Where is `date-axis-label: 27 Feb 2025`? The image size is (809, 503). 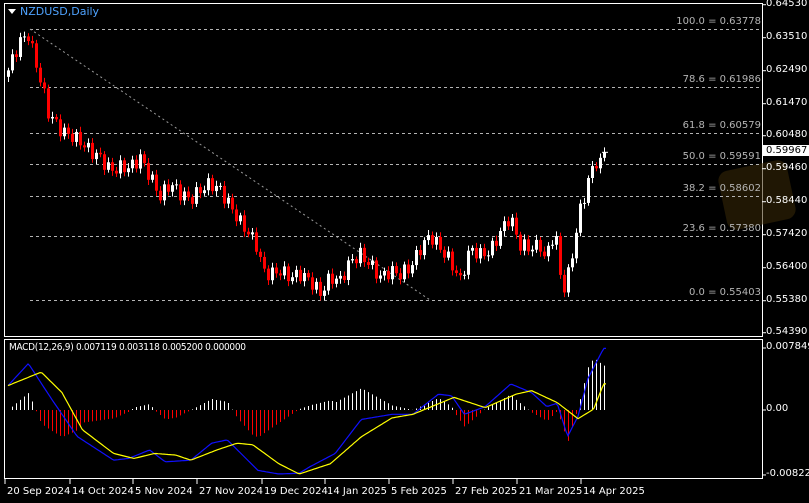
date-axis-label: 27 Feb 2025 is located at coordinates (486, 491).